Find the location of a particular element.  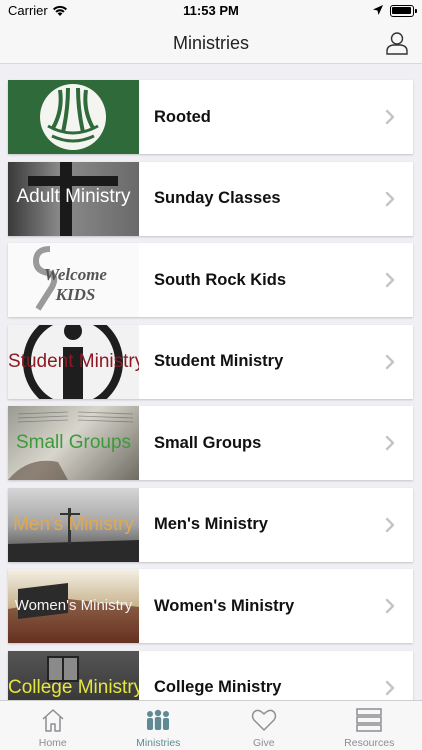

heart-icon is located at coordinates (263, 720).